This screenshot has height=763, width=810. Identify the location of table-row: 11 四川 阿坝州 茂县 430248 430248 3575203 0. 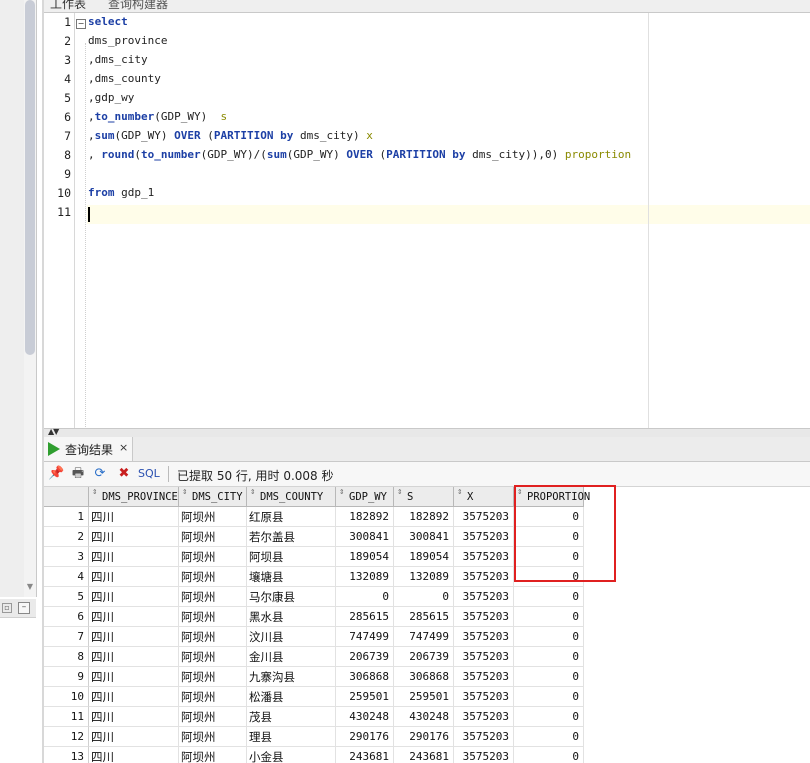
(427, 717).